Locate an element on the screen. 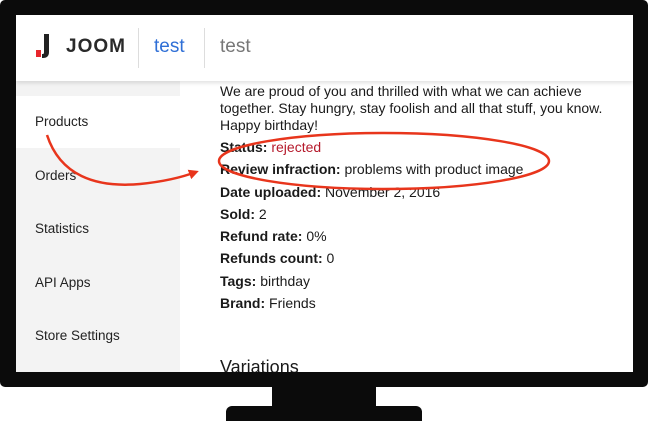  sidebar-item-store-settings: Store Settings is located at coordinates (98, 336).